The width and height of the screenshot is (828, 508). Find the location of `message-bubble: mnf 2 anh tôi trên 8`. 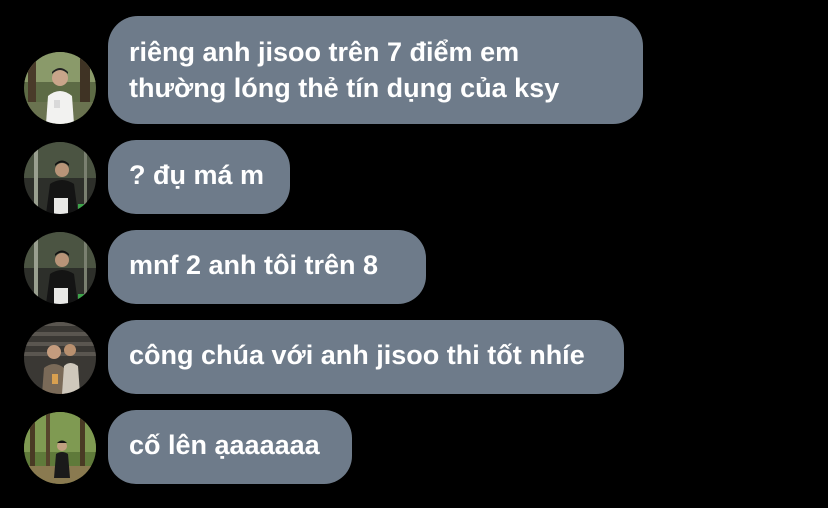

message-bubble: mnf 2 anh tôi trên 8 is located at coordinates (267, 267).